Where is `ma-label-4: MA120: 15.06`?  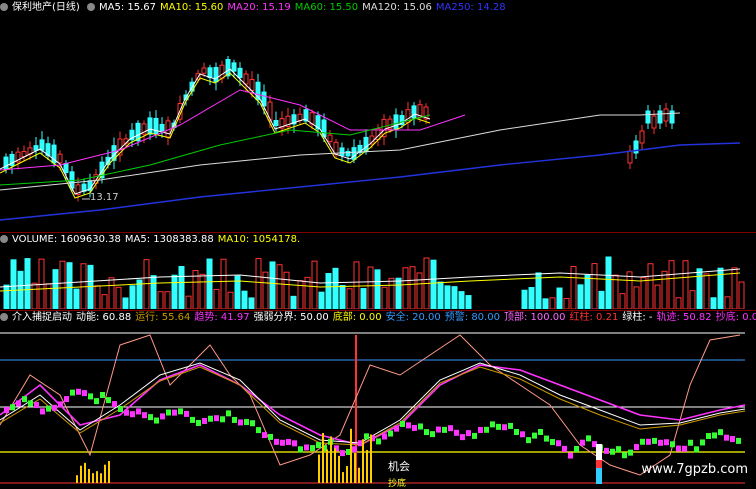
ma-label-4: MA120: 15.06 is located at coordinates (397, 7).